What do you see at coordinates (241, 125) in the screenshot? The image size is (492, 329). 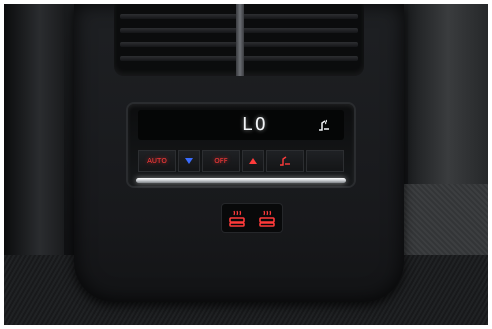 I see `climate-display: LO` at bounding box center [241, 125].